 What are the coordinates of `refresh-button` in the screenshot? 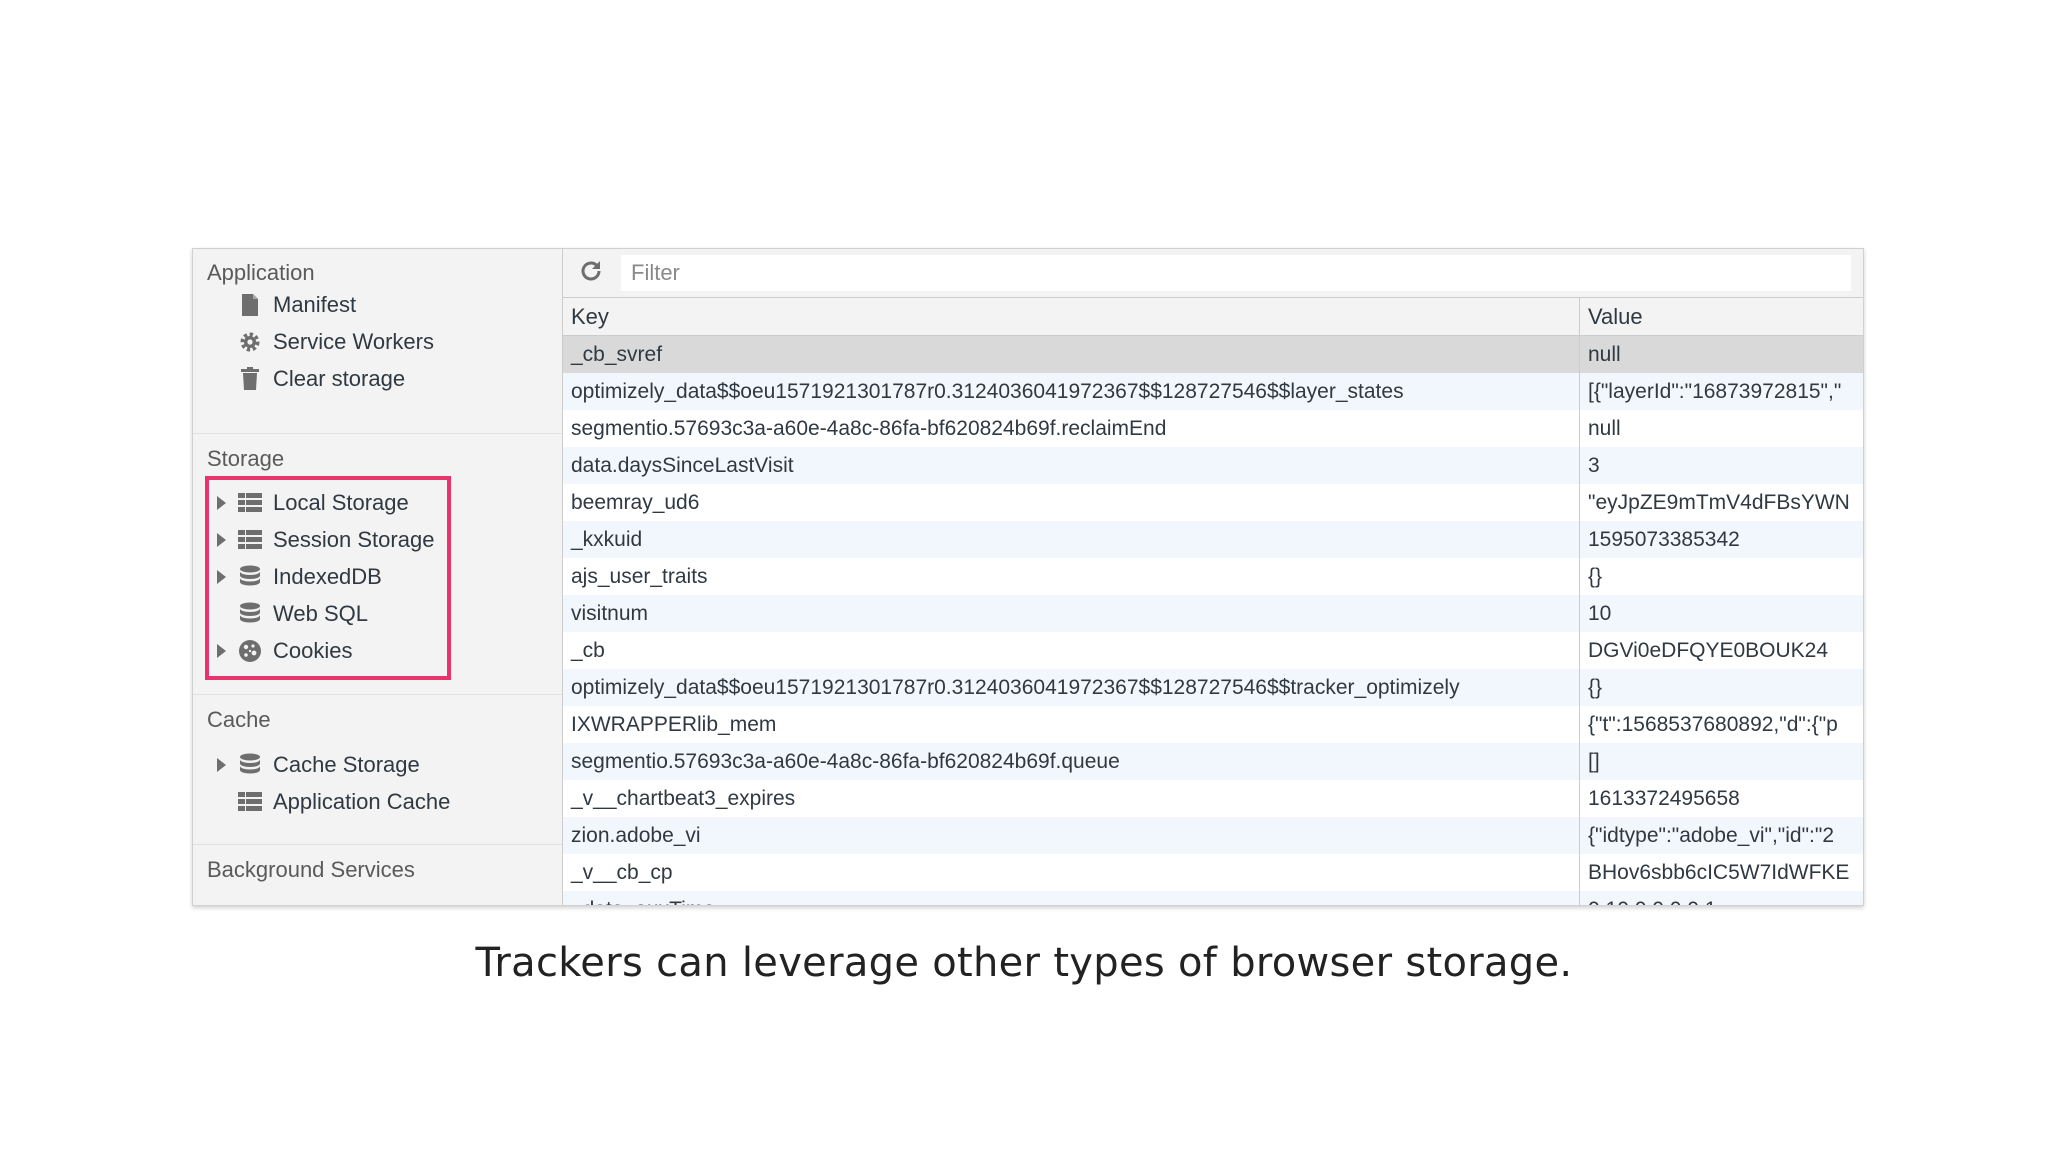 It's located at (591, 273).